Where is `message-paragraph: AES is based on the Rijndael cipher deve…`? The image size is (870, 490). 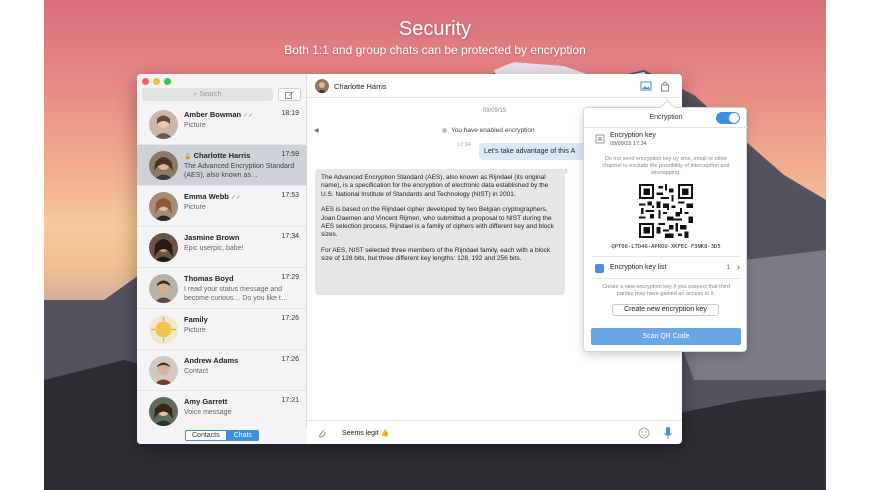
message-paragraph: AES is based on the Rijndael cipher deve… is located at coordinates (437, 222).